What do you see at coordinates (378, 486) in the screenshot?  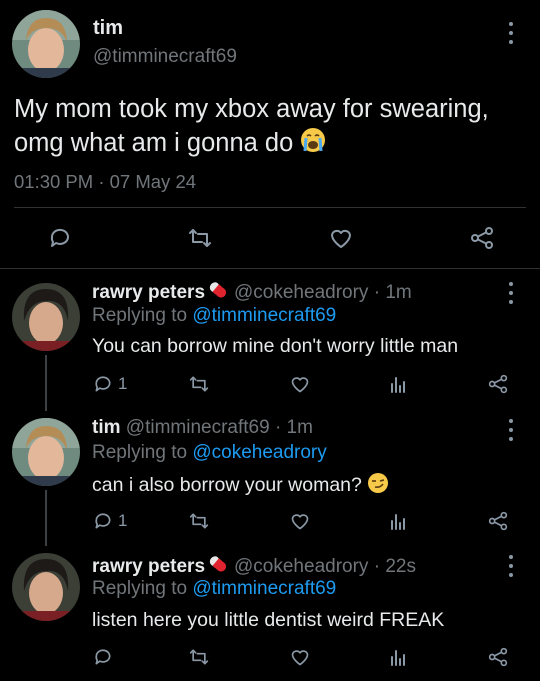 I see `smirking-face-icon` at bounding box center [378, 486].